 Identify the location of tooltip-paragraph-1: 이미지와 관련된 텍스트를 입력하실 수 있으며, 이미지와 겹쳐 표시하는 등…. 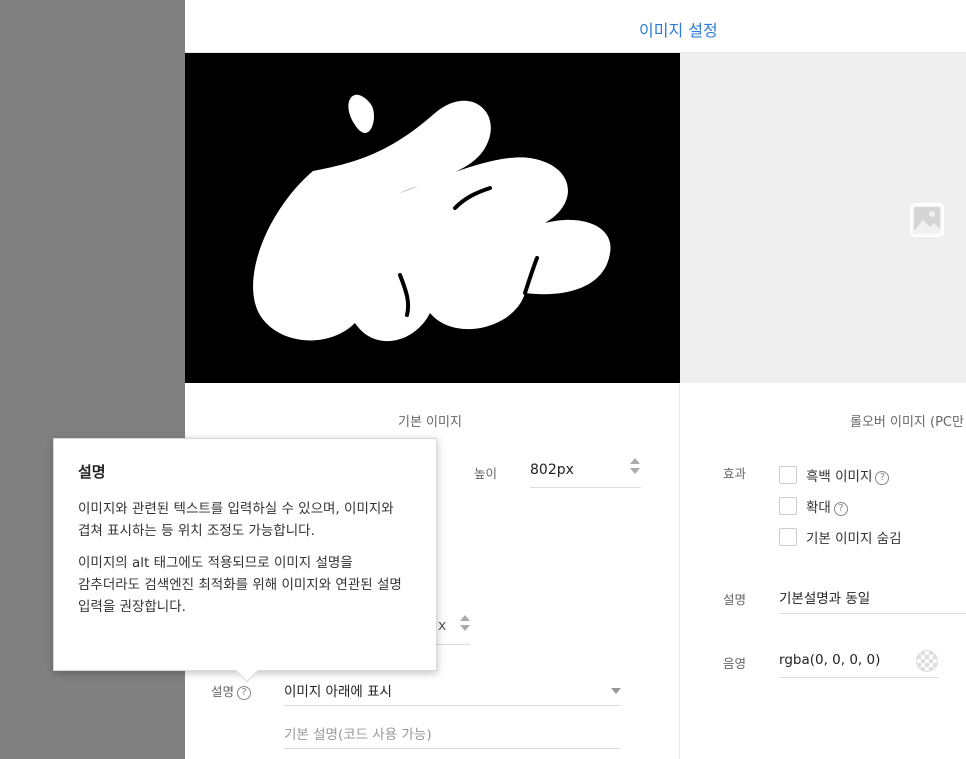
(236, 520).